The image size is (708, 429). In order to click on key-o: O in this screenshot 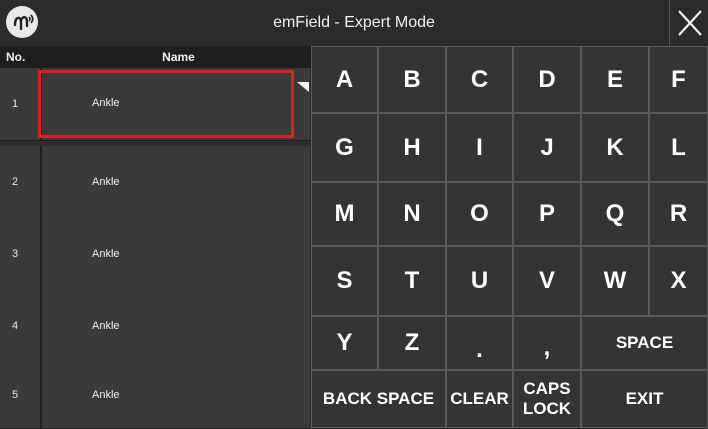, I will do `click(479, 214)`.